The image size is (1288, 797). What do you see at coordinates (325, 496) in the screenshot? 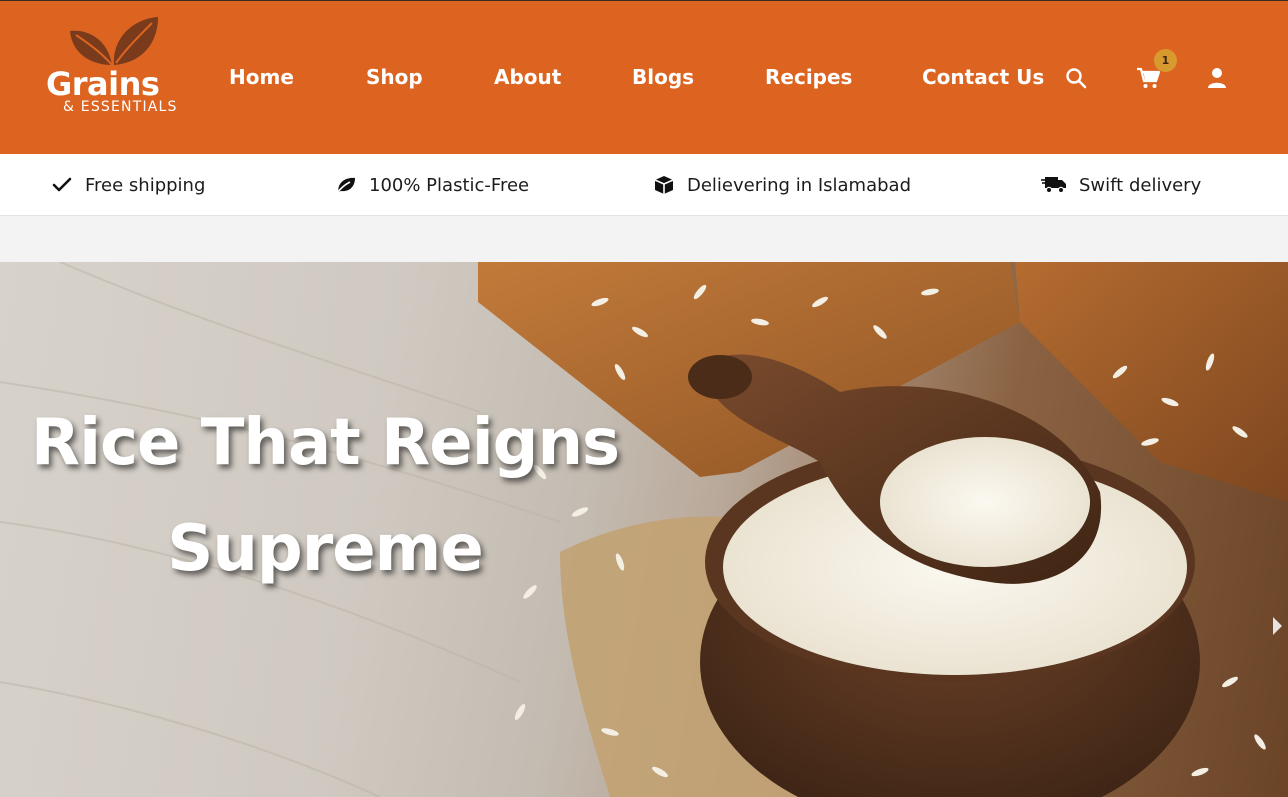
I see `hero-title: Rice That Reigns Supreme` at bounding box center [325, 496].